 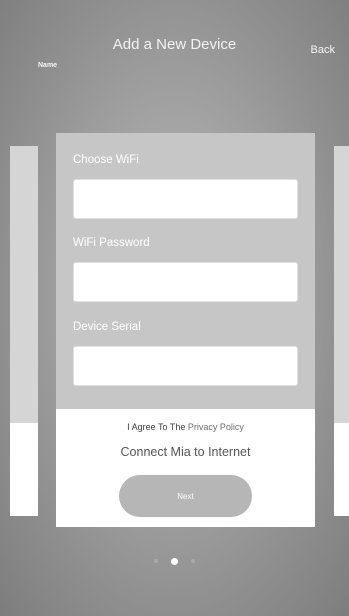 What do you see at coordinates (111, 243) in the screenshot?
I see `wifi-password-label: WiFi Password` at bounding box center [111, 243].